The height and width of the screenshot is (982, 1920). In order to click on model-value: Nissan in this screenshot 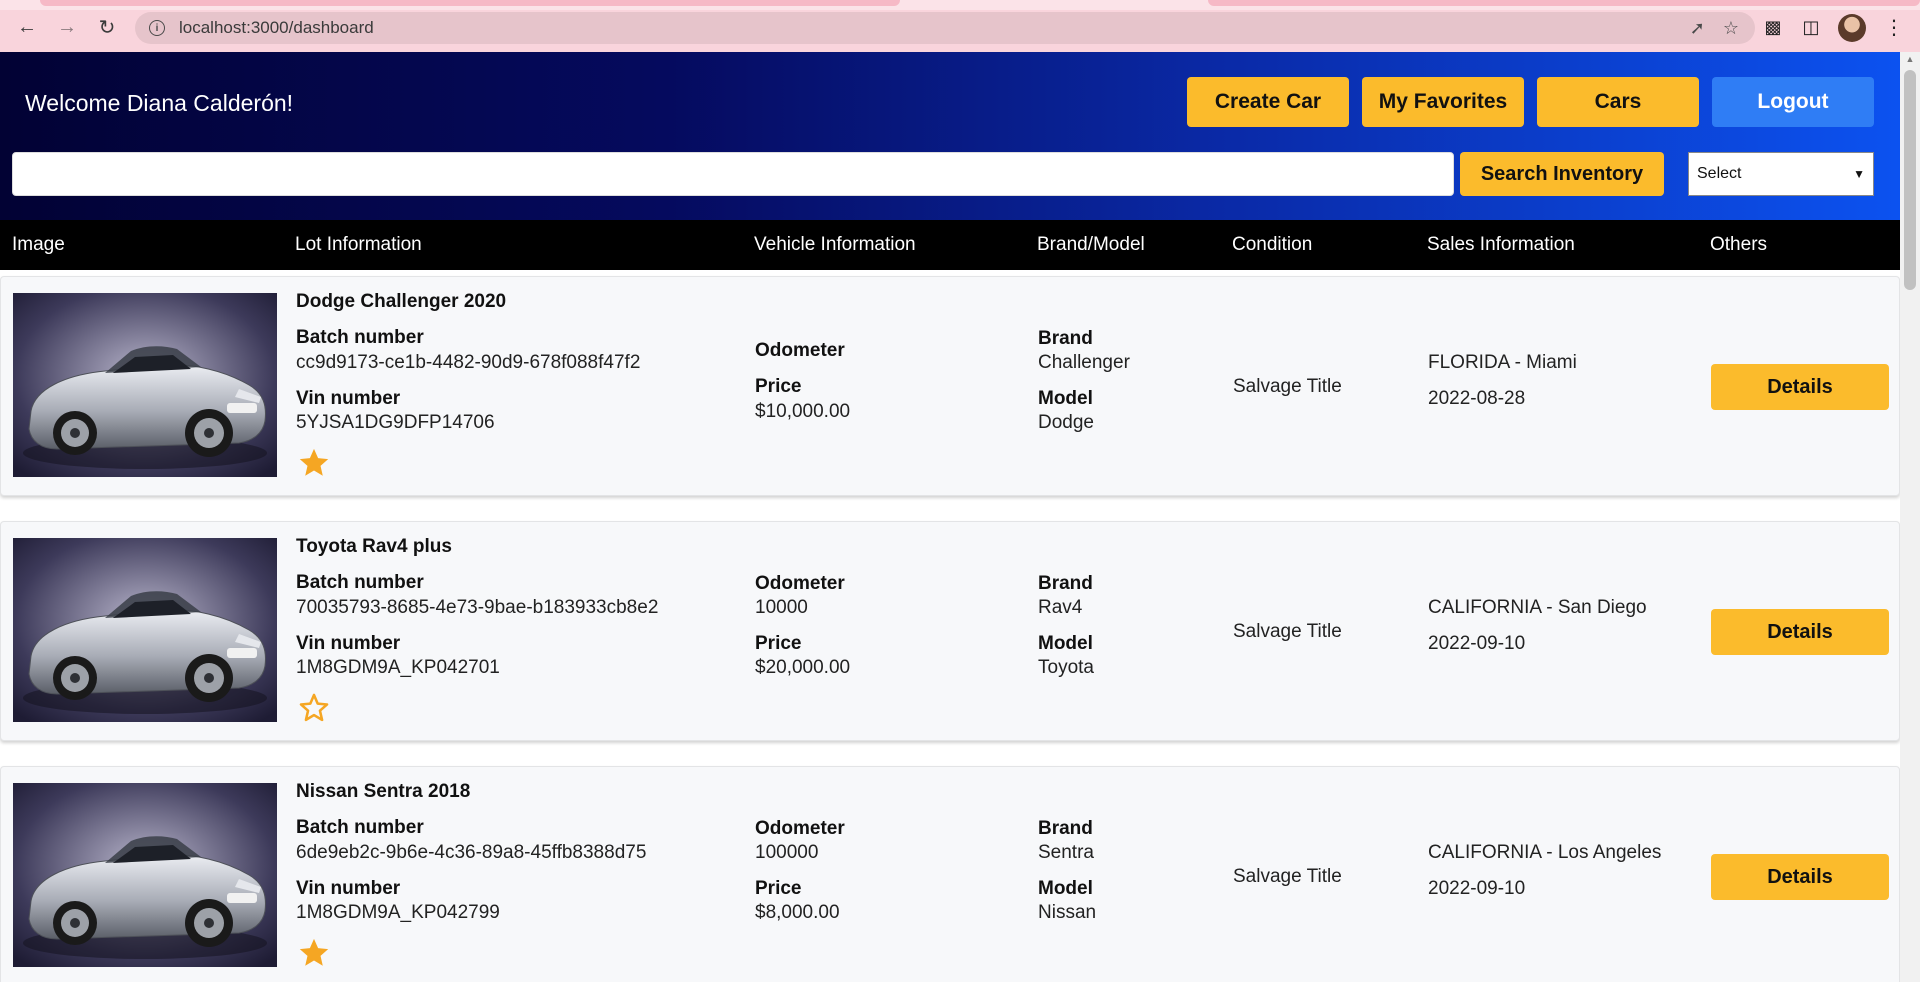, I will do `click(1067, 912)`.